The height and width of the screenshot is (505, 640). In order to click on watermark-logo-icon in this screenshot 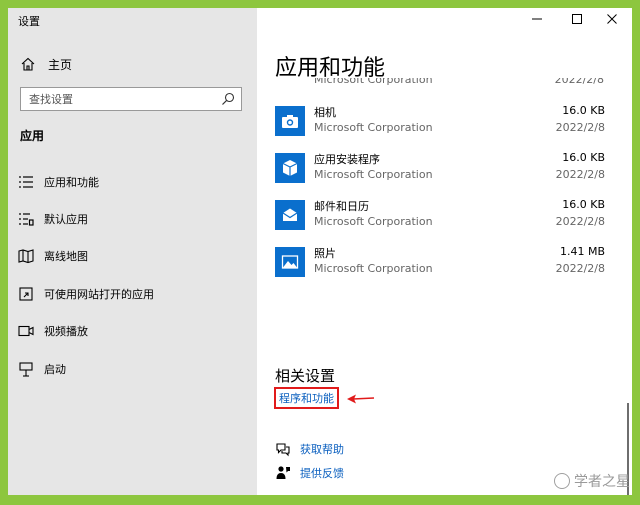, I will do `click(562, 481)`.